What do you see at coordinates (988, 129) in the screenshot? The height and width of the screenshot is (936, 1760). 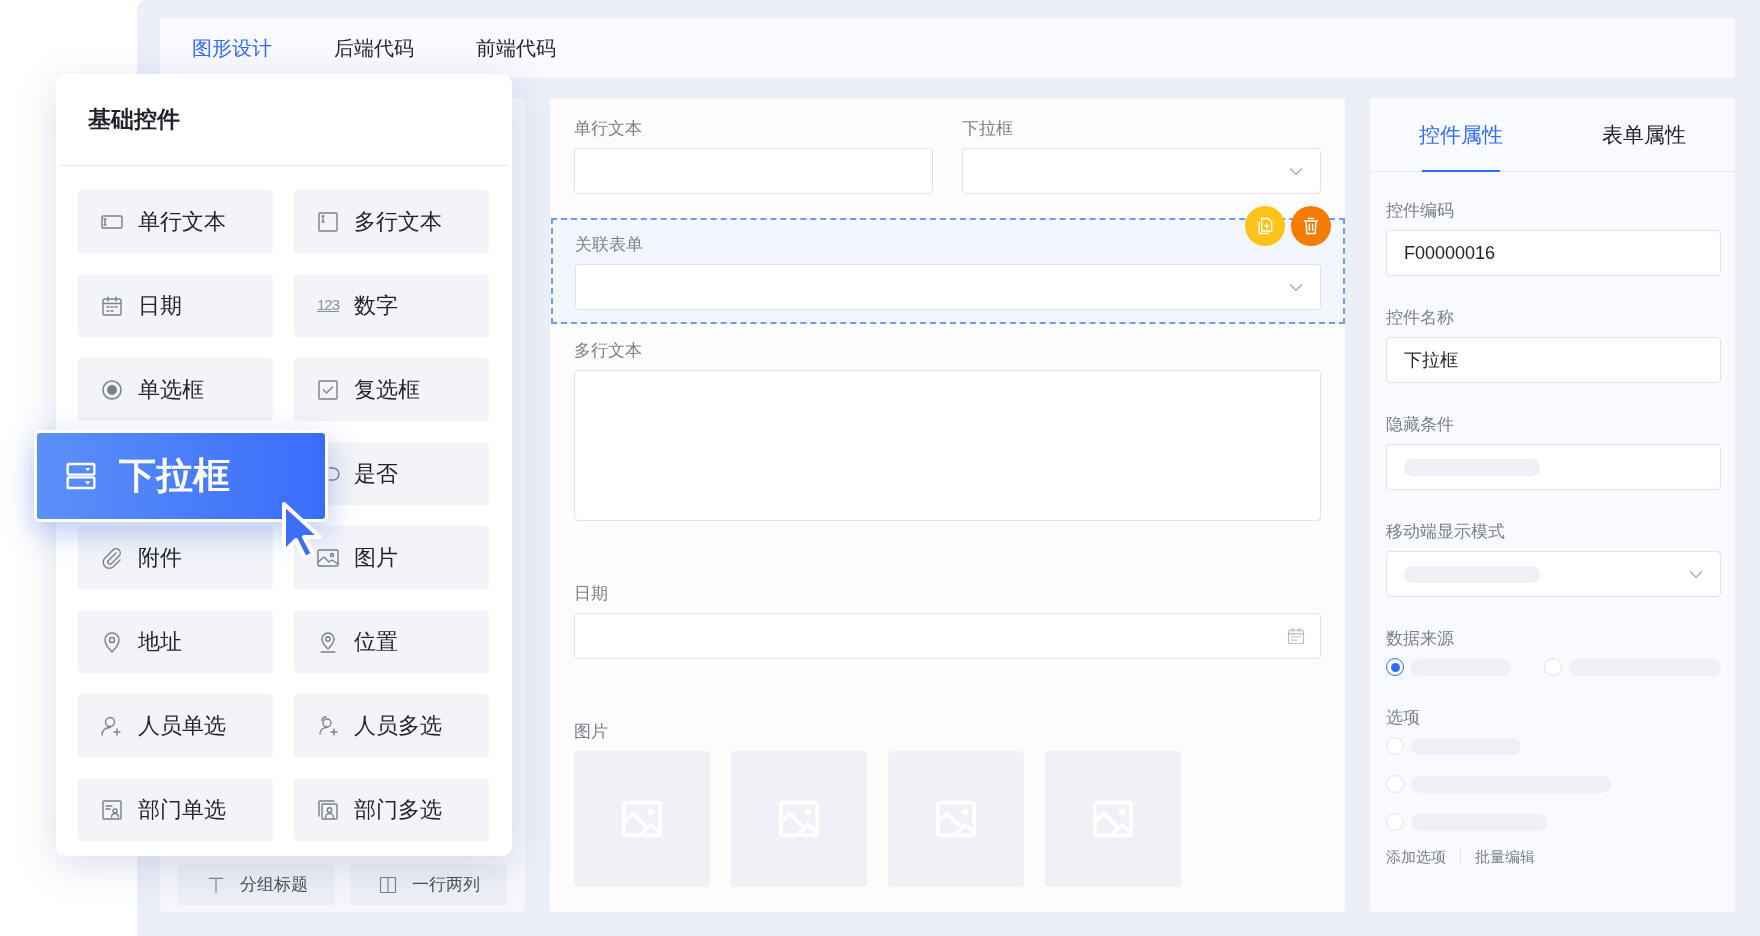 I see `field-label: 下拉框` at bounding box center [988, 129].